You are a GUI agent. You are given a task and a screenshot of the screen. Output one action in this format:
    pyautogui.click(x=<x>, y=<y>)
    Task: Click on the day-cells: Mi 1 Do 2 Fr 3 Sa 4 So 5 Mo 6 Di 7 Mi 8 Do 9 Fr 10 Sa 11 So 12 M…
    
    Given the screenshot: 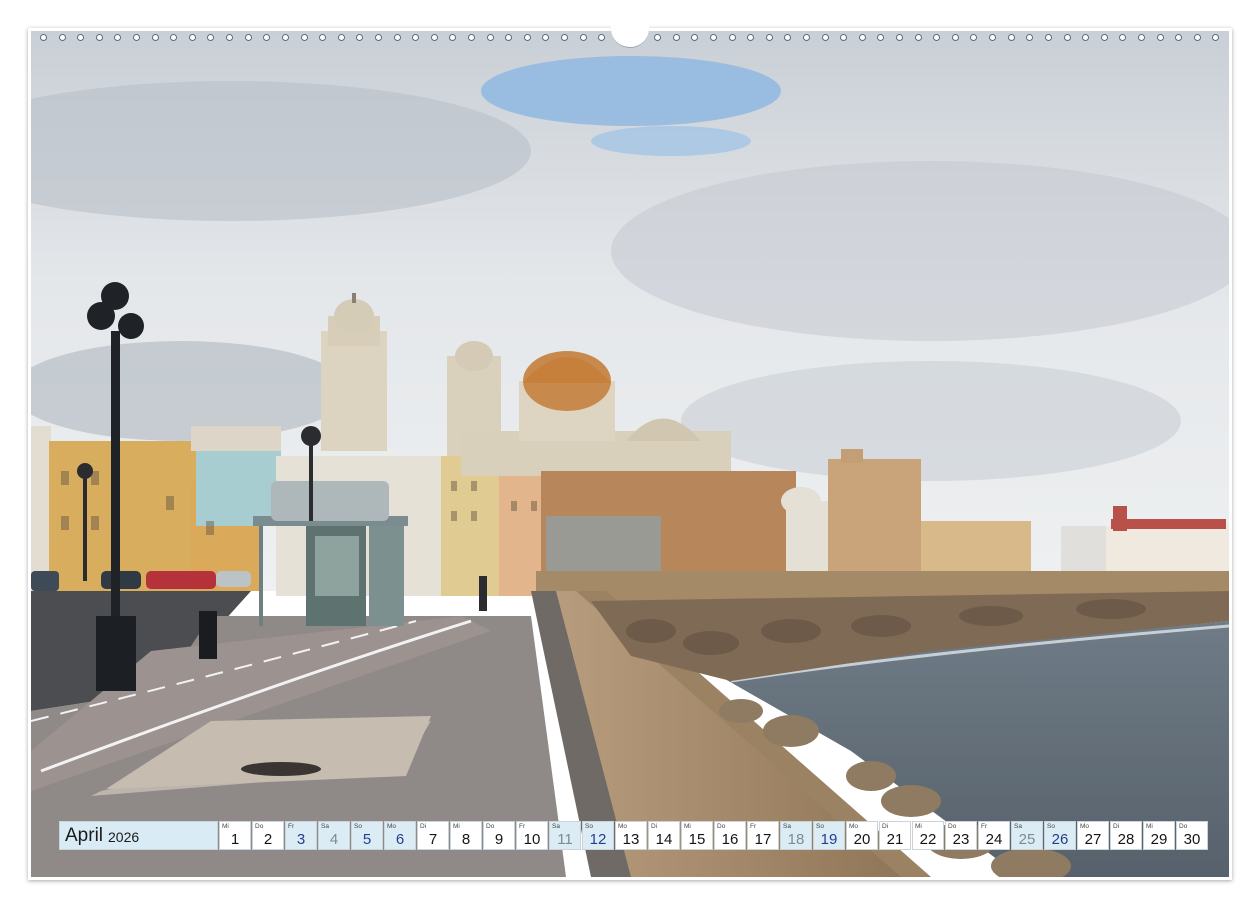 What is the action you would take?
    pyautogui.click(x=713, y=835)
    